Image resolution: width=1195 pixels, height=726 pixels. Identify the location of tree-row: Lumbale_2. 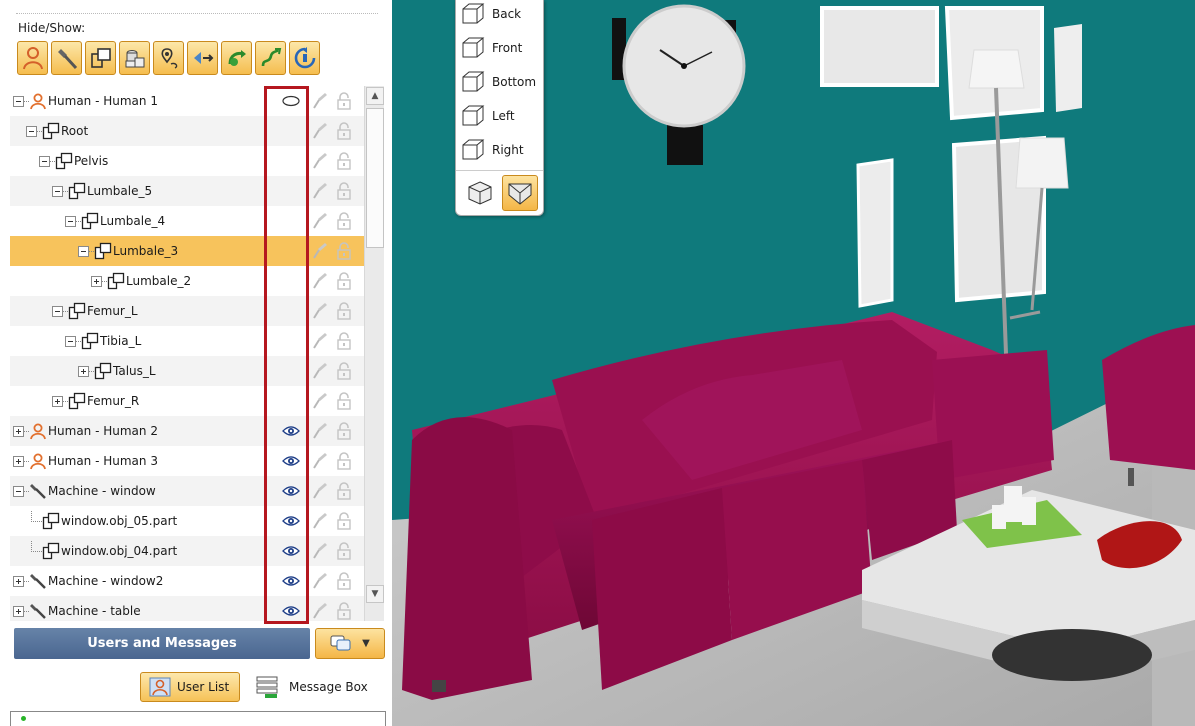
(187, 281).